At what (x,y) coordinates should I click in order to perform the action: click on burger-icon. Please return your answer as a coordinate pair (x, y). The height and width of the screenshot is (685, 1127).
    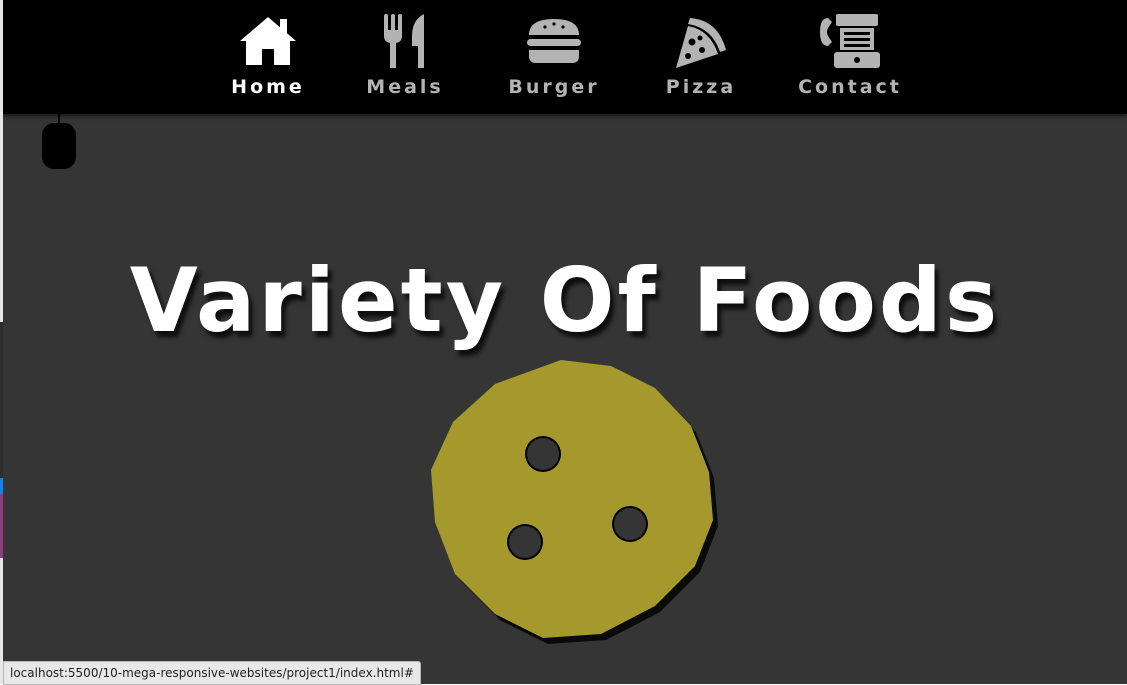
    Looking at the image, I should click on (554, 41).